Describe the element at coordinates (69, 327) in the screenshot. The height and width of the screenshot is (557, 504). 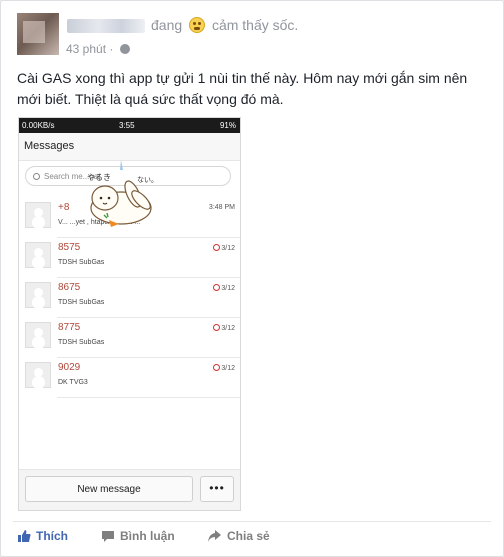
I see `sender-number: 8775` at that location.